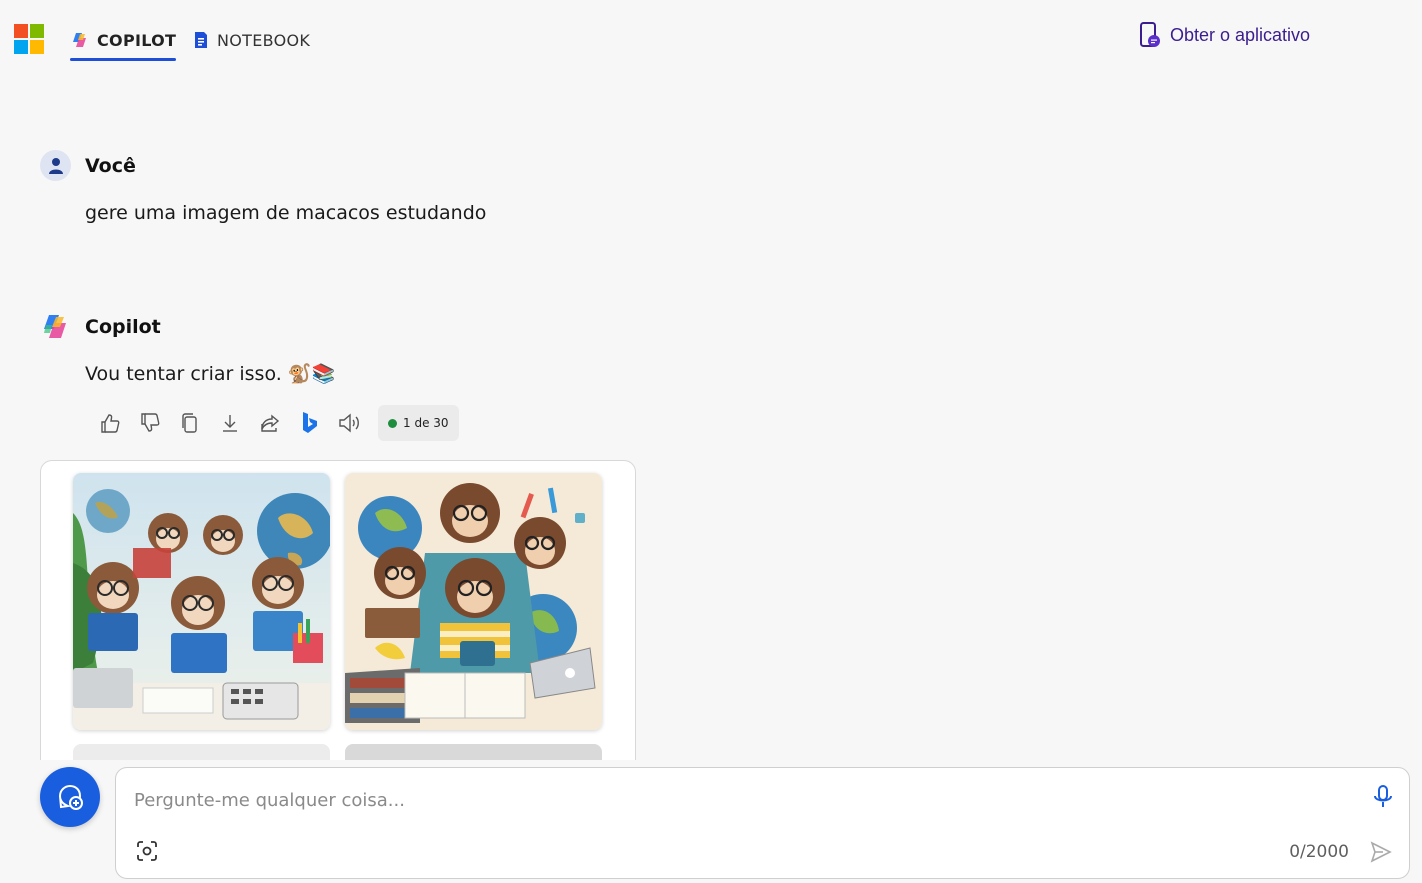  I want to click on bing-button, so click(310, 423).